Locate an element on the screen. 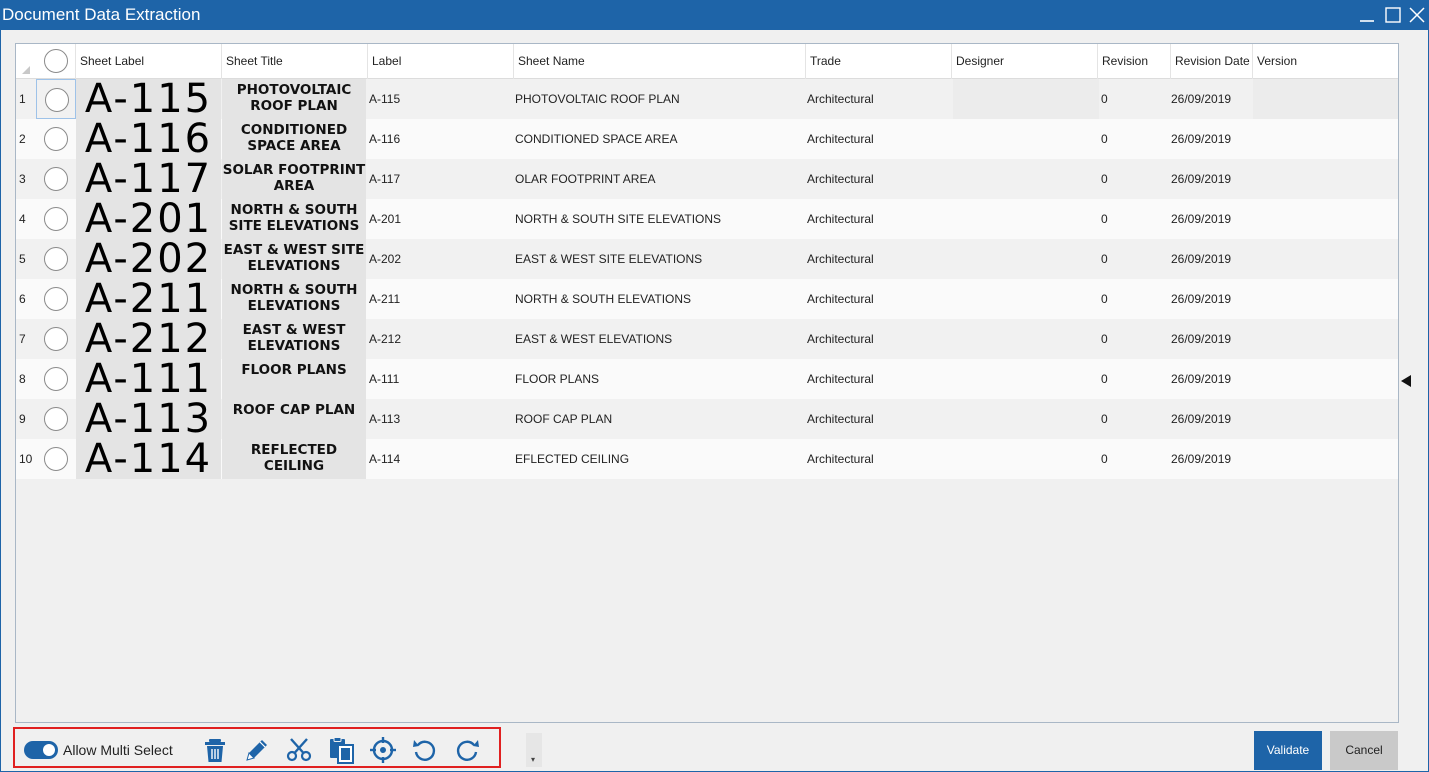 This screenshot has height=772, width=1429. label-cell: A-212 is located at coordinates (442, 339).